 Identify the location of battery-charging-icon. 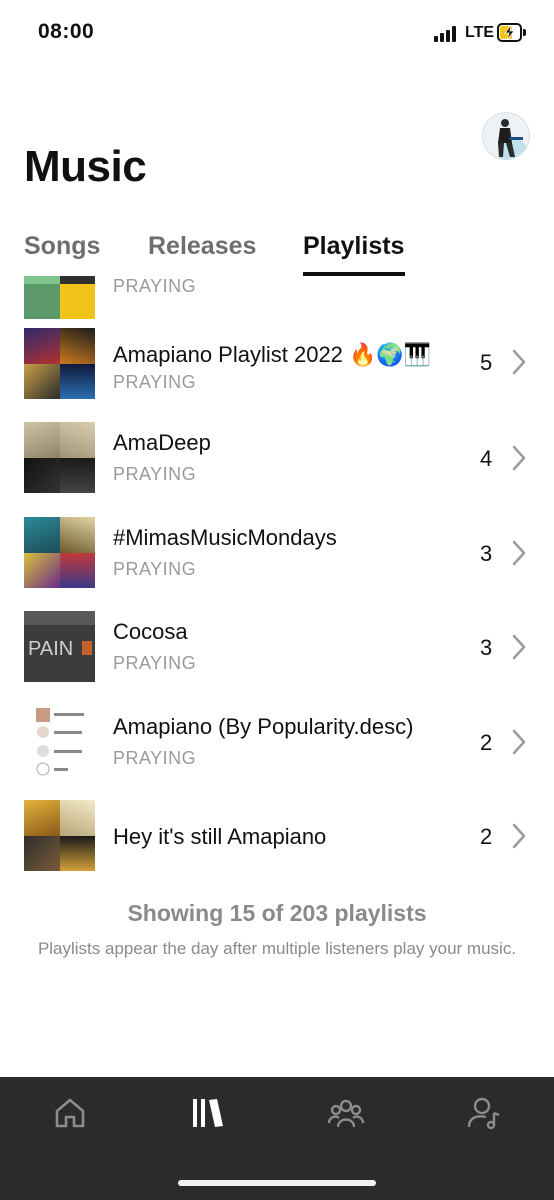
(511, 32).